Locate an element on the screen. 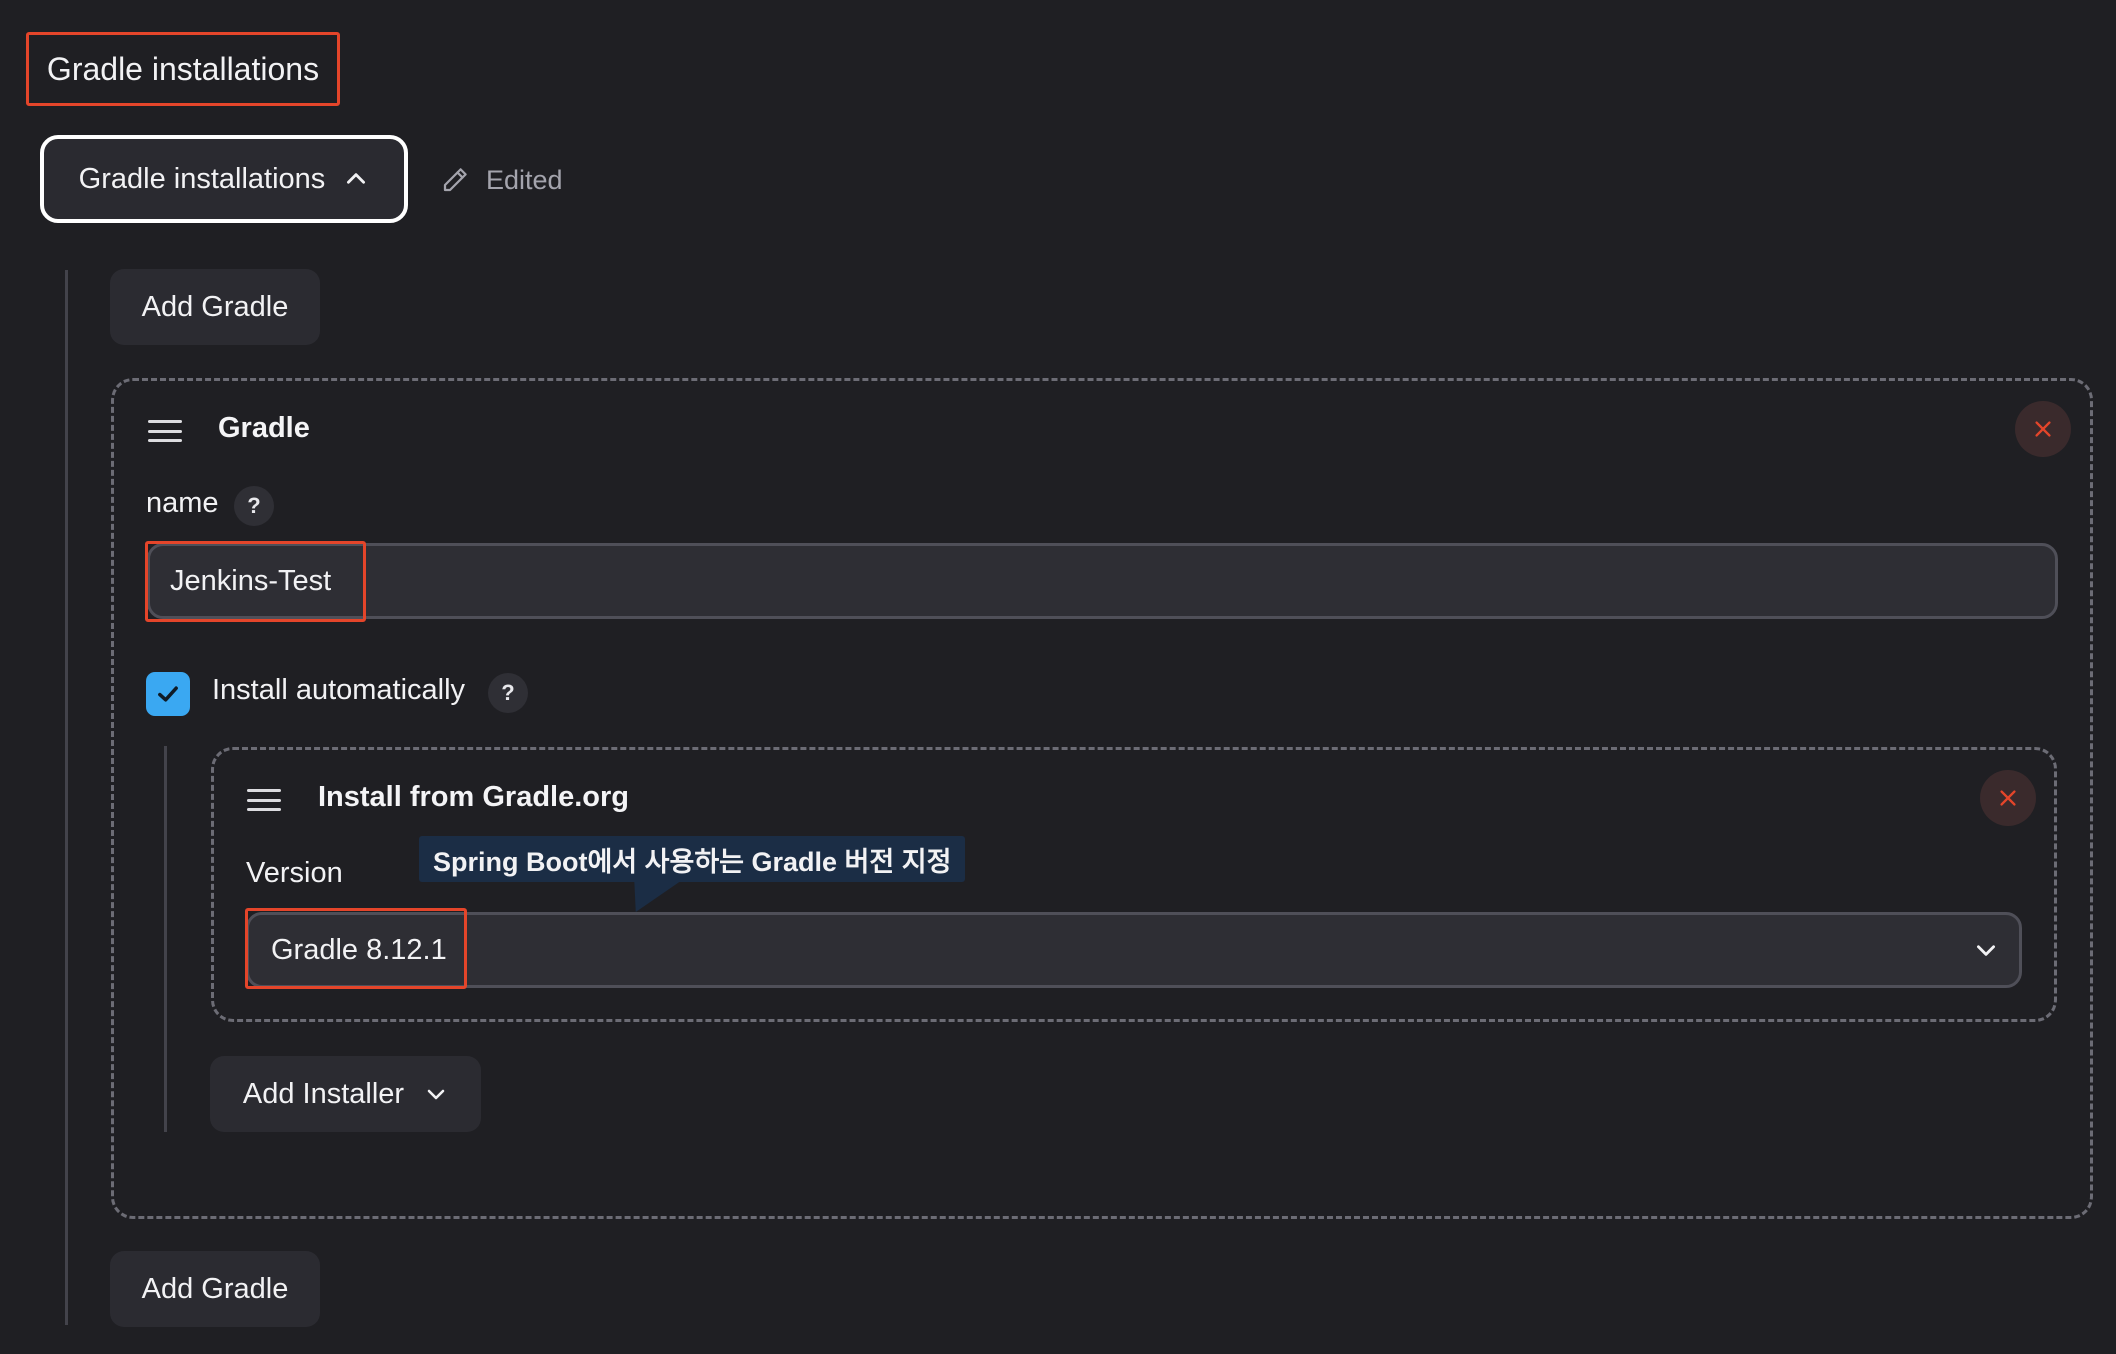 This screenshot has height=1354, width=2116. install-automatically-checkbox is located at coordinates (168, 694).